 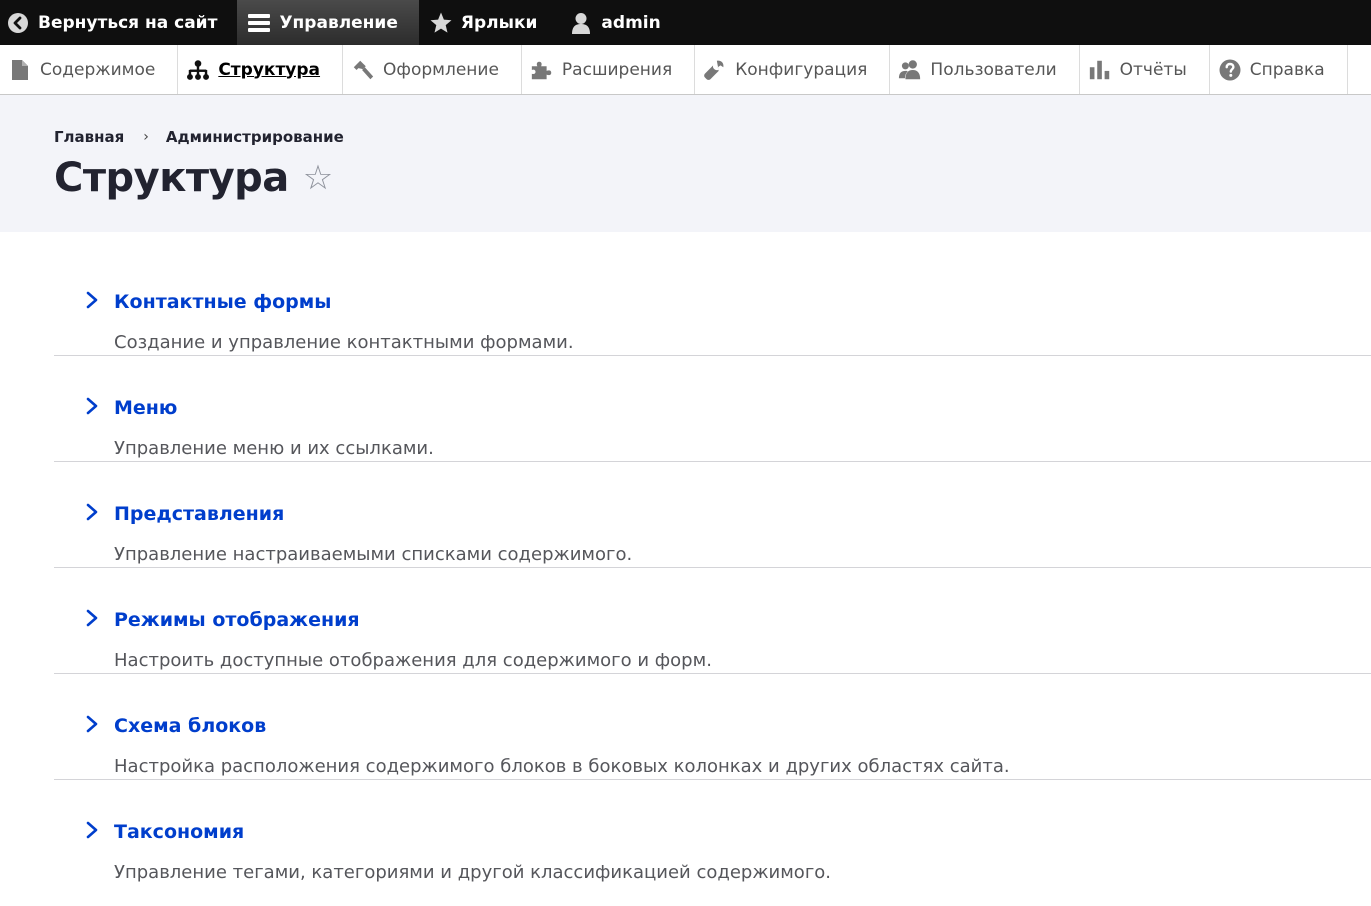 I want to click on breadcrumb: Главная › Администрирование, so click(x=199, y=137).